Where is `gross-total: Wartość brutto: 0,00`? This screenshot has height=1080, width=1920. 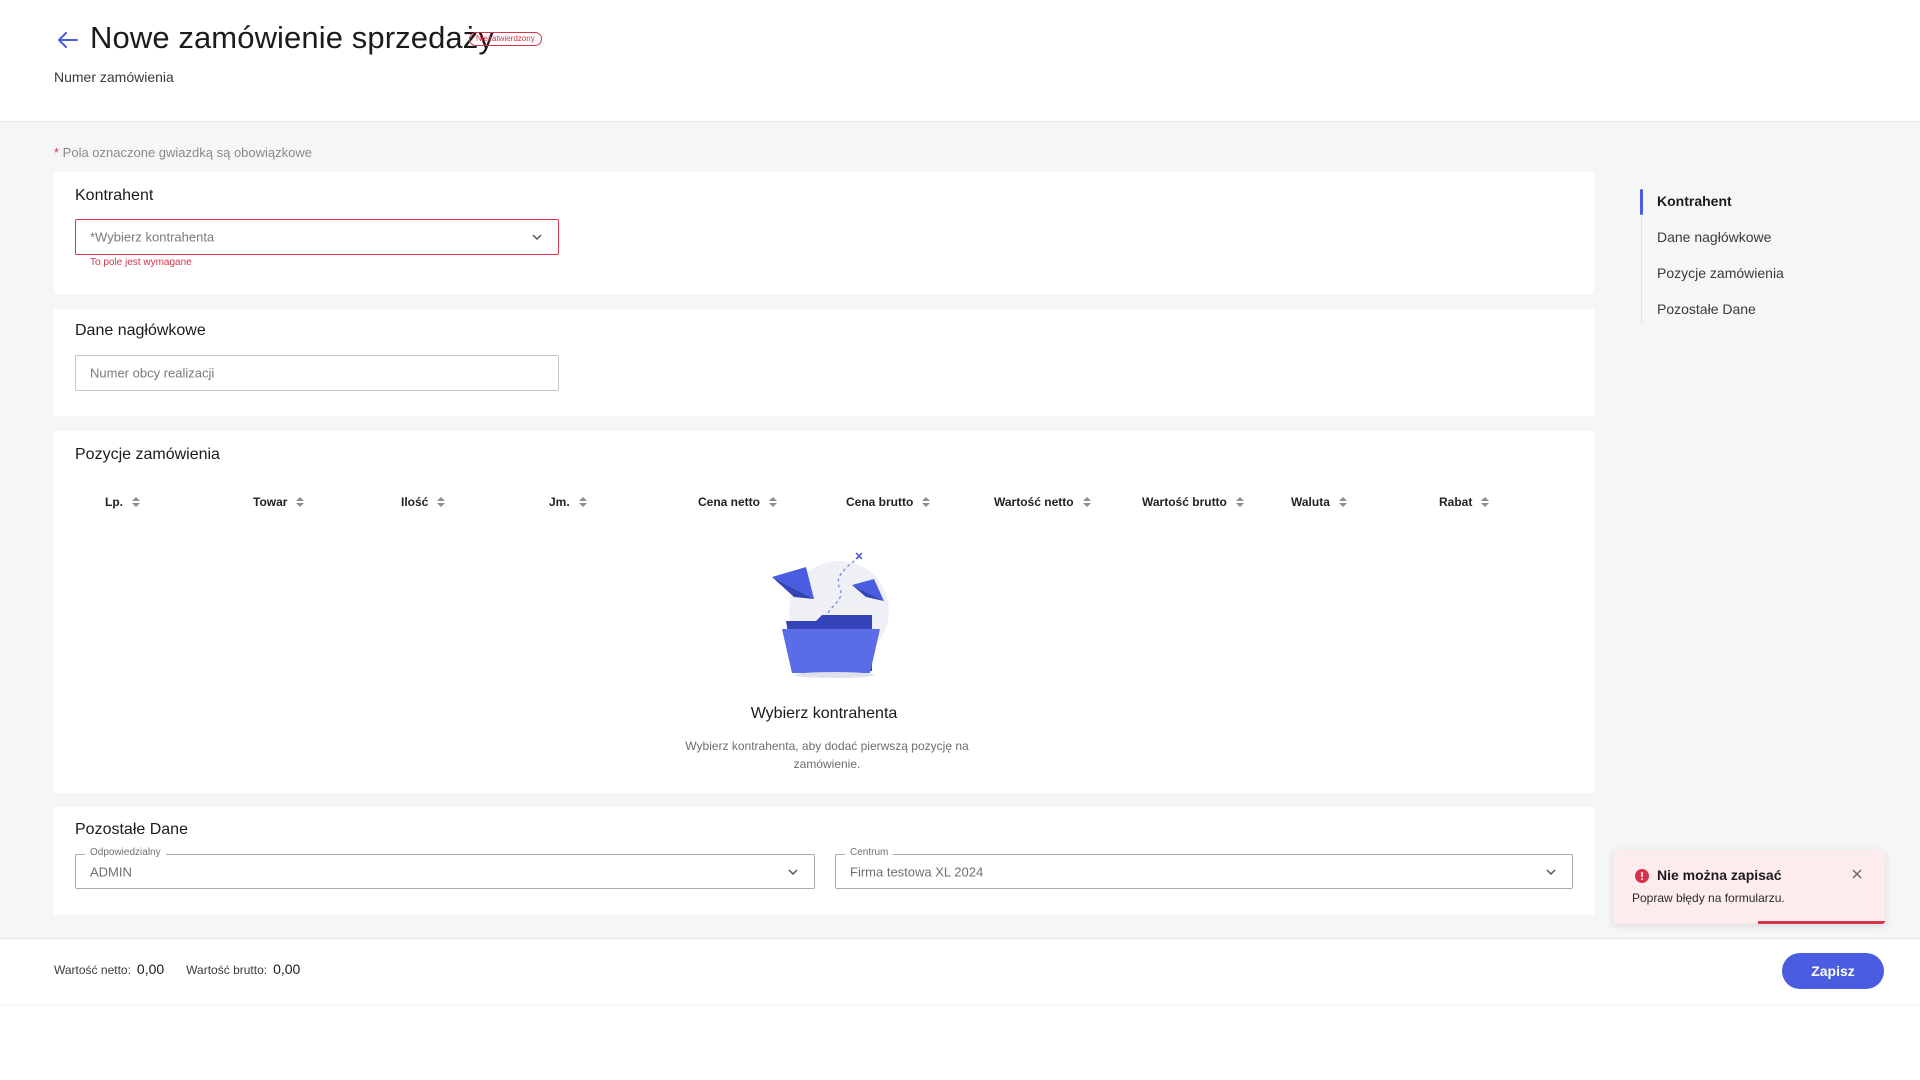
gross-total: Wartość brutto: 0,00 is located at coordinates (243, 969).